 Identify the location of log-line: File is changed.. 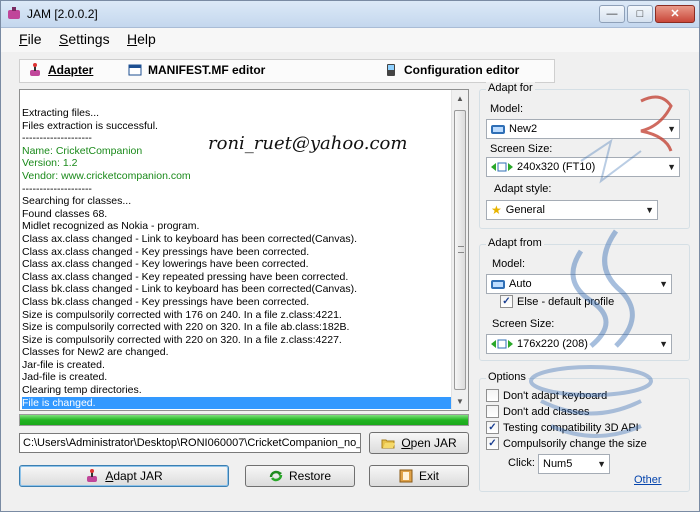
(237, 403).